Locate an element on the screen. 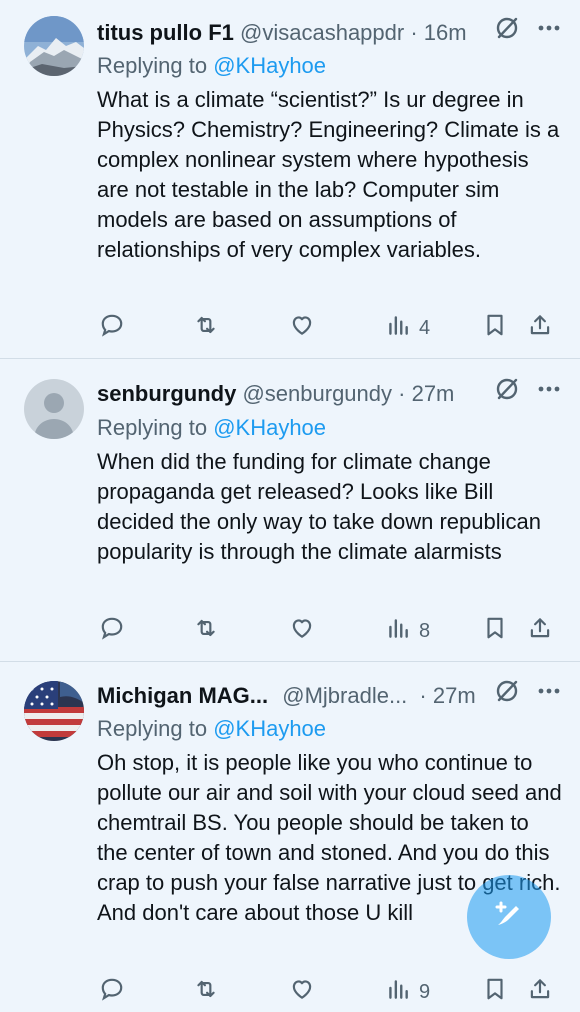  views-count: 9 is located at coordinates (425, 991).